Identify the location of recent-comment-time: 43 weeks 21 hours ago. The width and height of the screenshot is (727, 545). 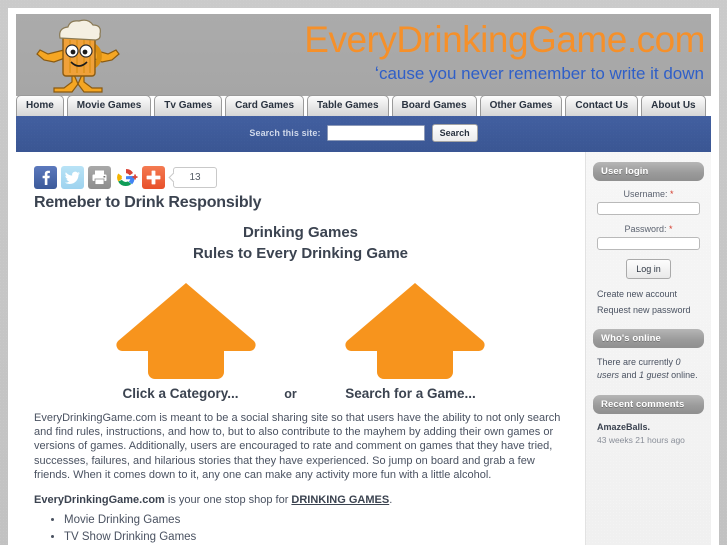
(641, 440).